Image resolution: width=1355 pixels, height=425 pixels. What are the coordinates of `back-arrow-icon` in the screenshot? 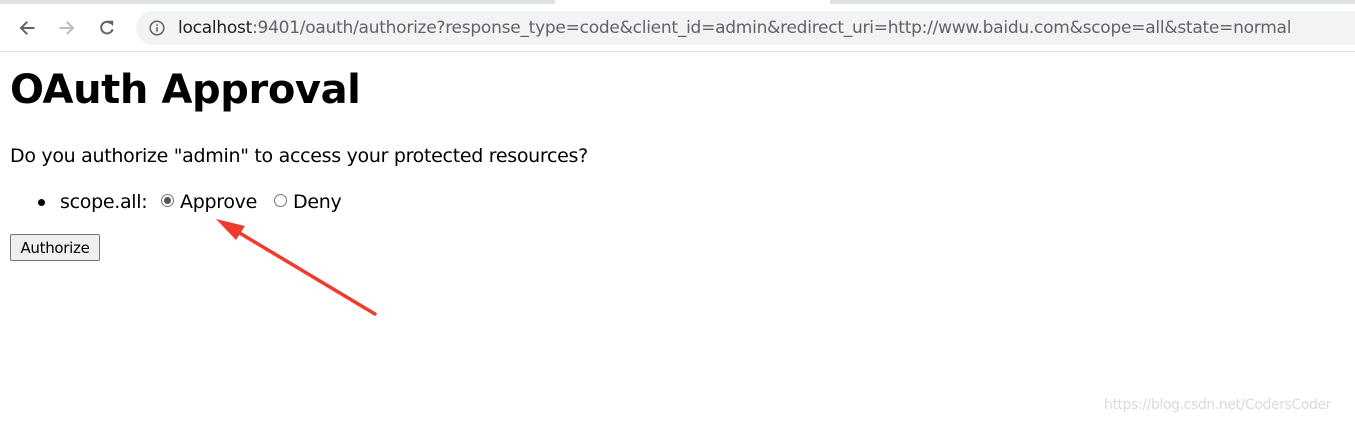 It's located at (27, 28).